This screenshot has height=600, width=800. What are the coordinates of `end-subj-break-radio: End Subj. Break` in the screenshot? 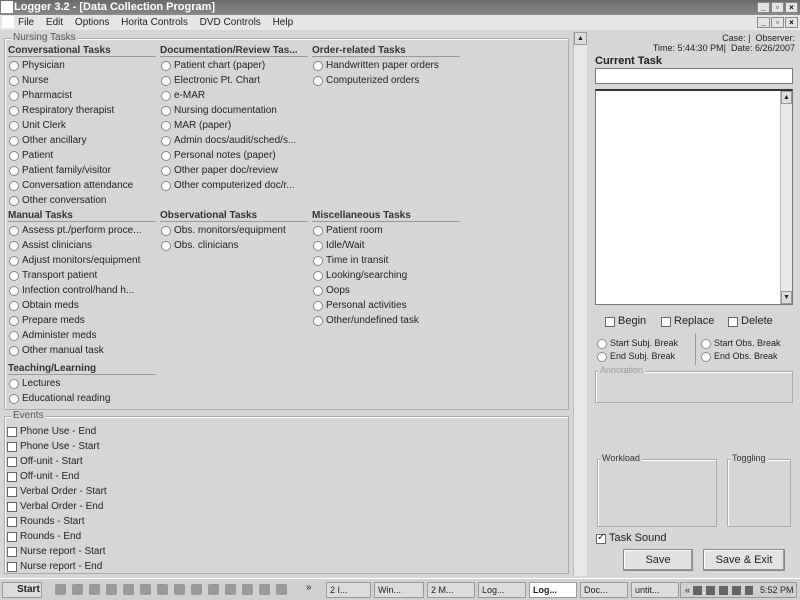 It's located at (635, 356).